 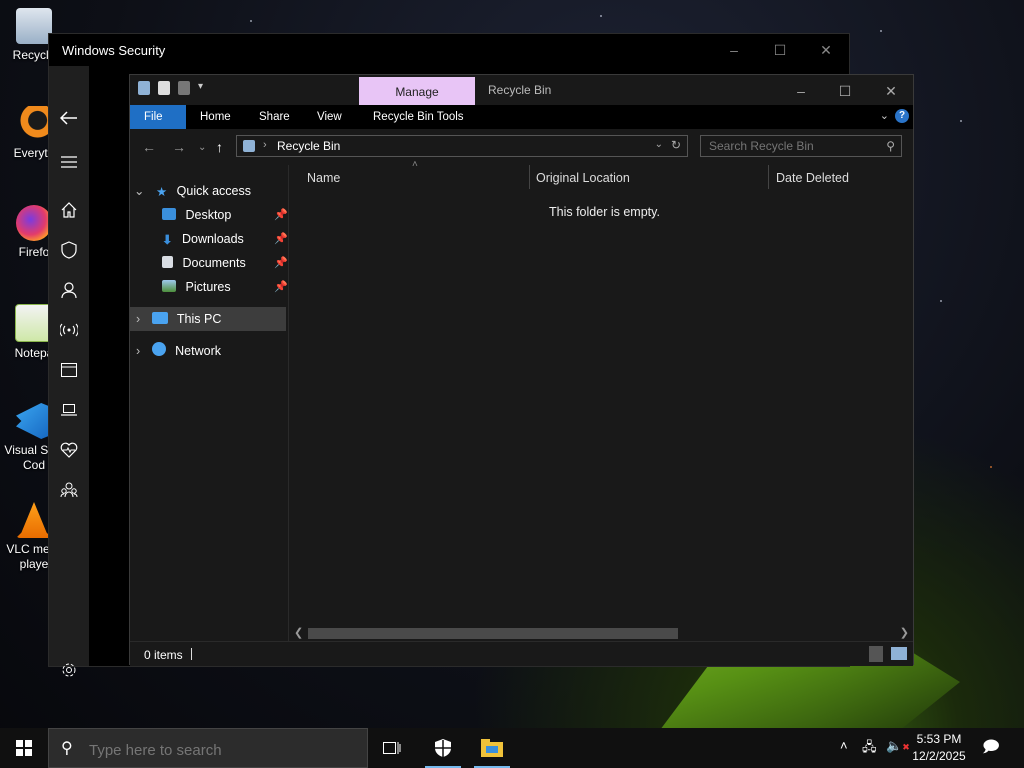 What do you see at coordinates (298, 632) in the screenshot?
I see `scroll-left-icon: ❮` at bounding box center [298, 632].